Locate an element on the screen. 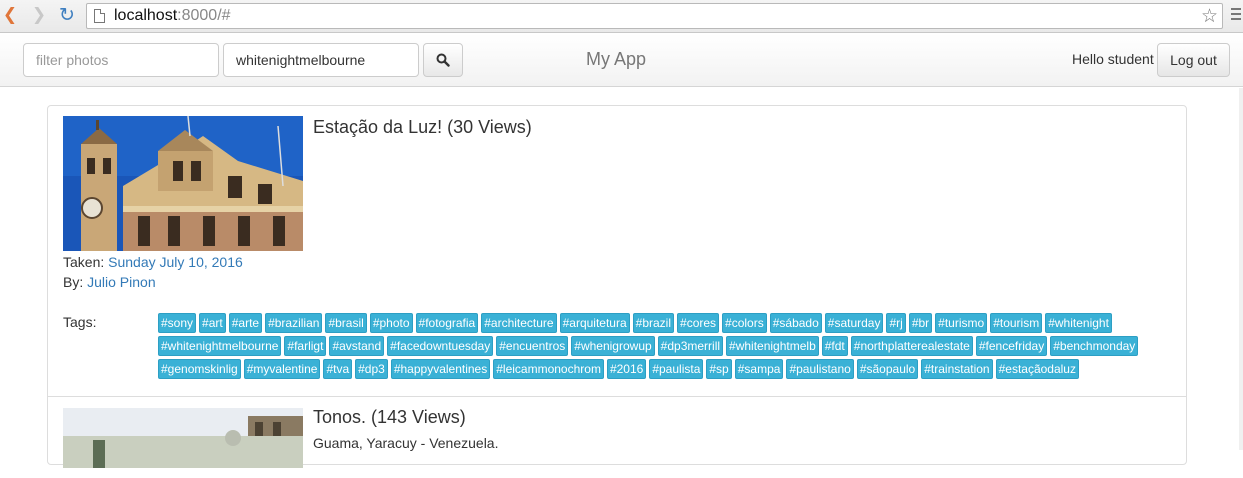  tag-chip: #encuentros is located at coordinates (532, 346).